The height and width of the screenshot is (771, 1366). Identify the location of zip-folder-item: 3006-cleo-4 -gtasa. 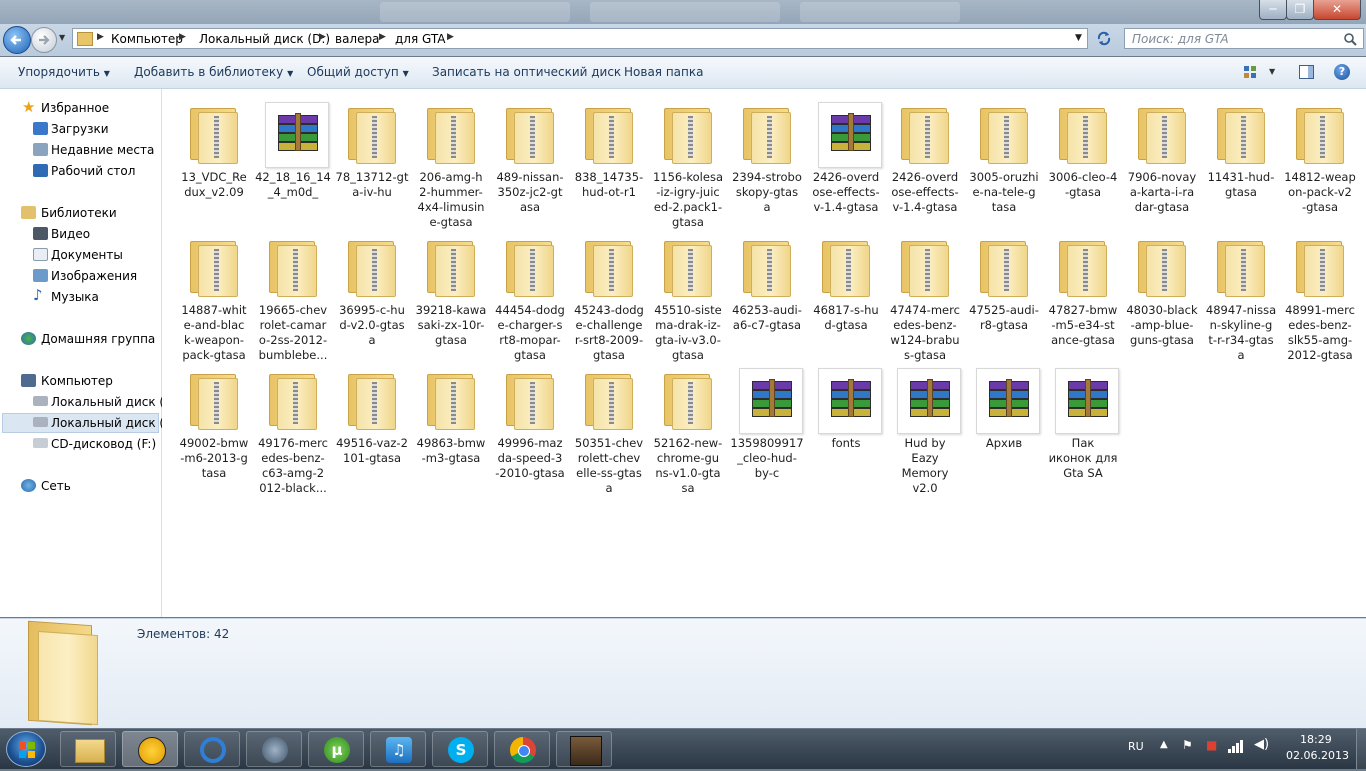
(1083, 162).